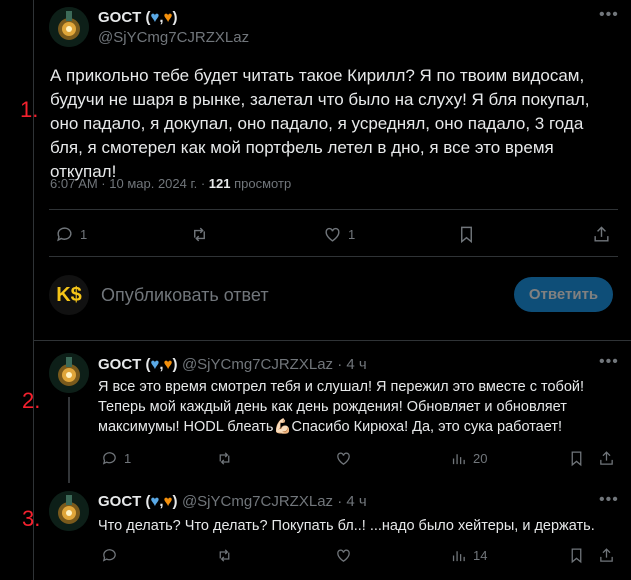 The height and width of the screenshot is (580, 631). I want to click on reply-button, so click(109, 555).